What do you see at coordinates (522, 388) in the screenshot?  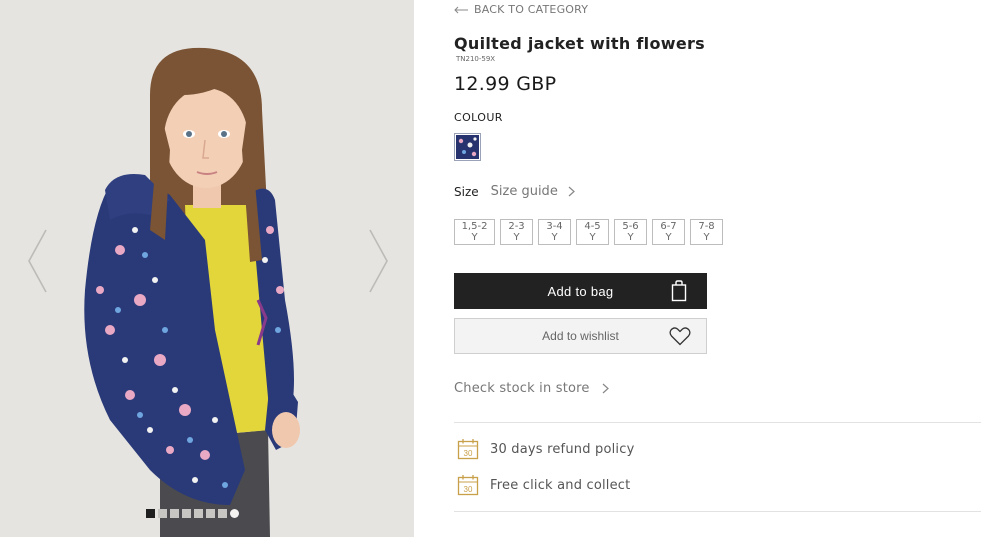 I see `check-stock-label: Check stock in store` at bounding box center [522, 388].